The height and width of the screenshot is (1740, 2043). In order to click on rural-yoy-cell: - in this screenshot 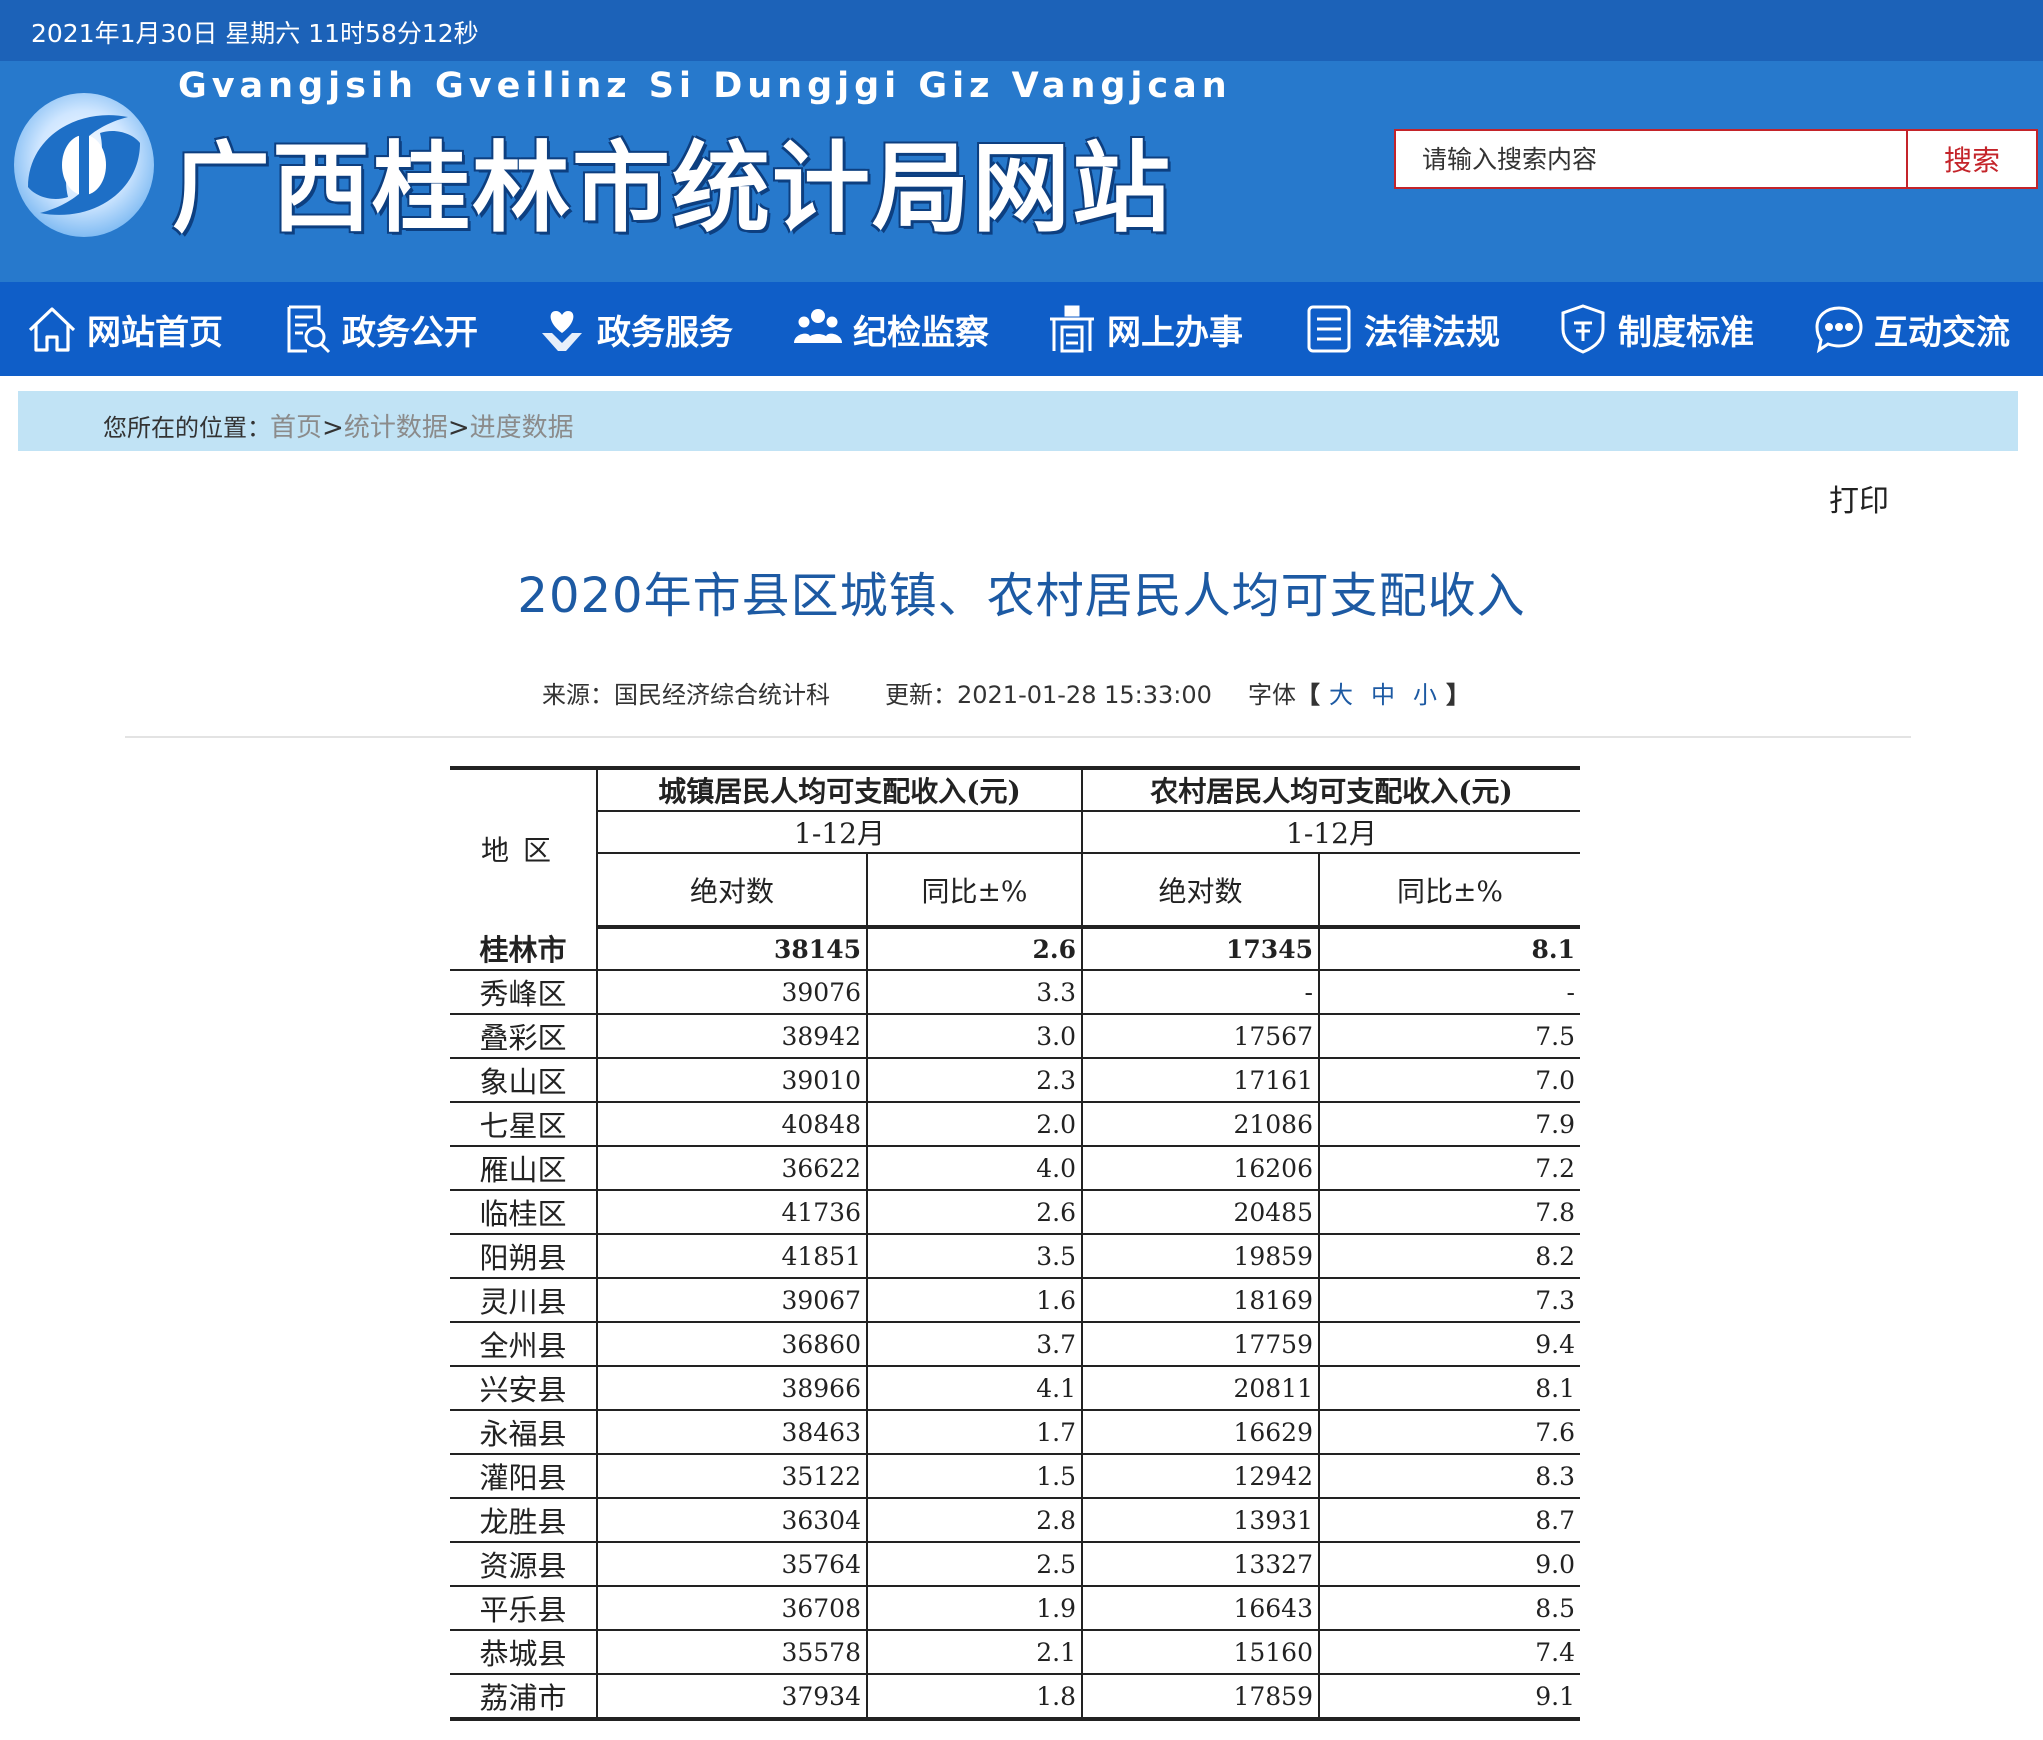, I will do `click(1449, 992)`.